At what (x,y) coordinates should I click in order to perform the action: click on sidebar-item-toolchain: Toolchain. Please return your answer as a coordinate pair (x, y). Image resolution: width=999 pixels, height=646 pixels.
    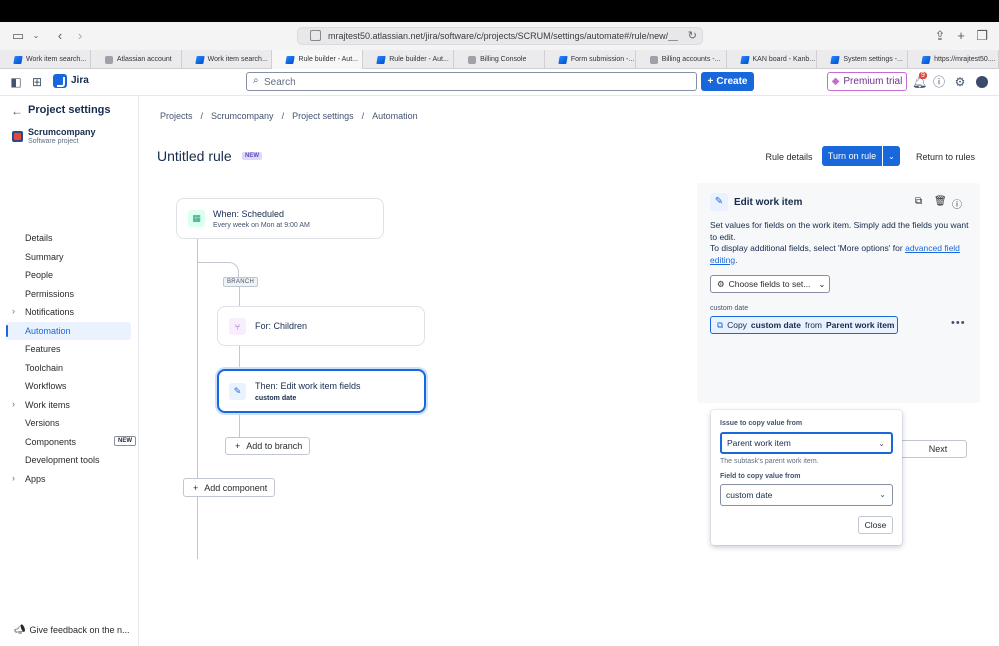
    Looking at the image, I should click on (68, 368).